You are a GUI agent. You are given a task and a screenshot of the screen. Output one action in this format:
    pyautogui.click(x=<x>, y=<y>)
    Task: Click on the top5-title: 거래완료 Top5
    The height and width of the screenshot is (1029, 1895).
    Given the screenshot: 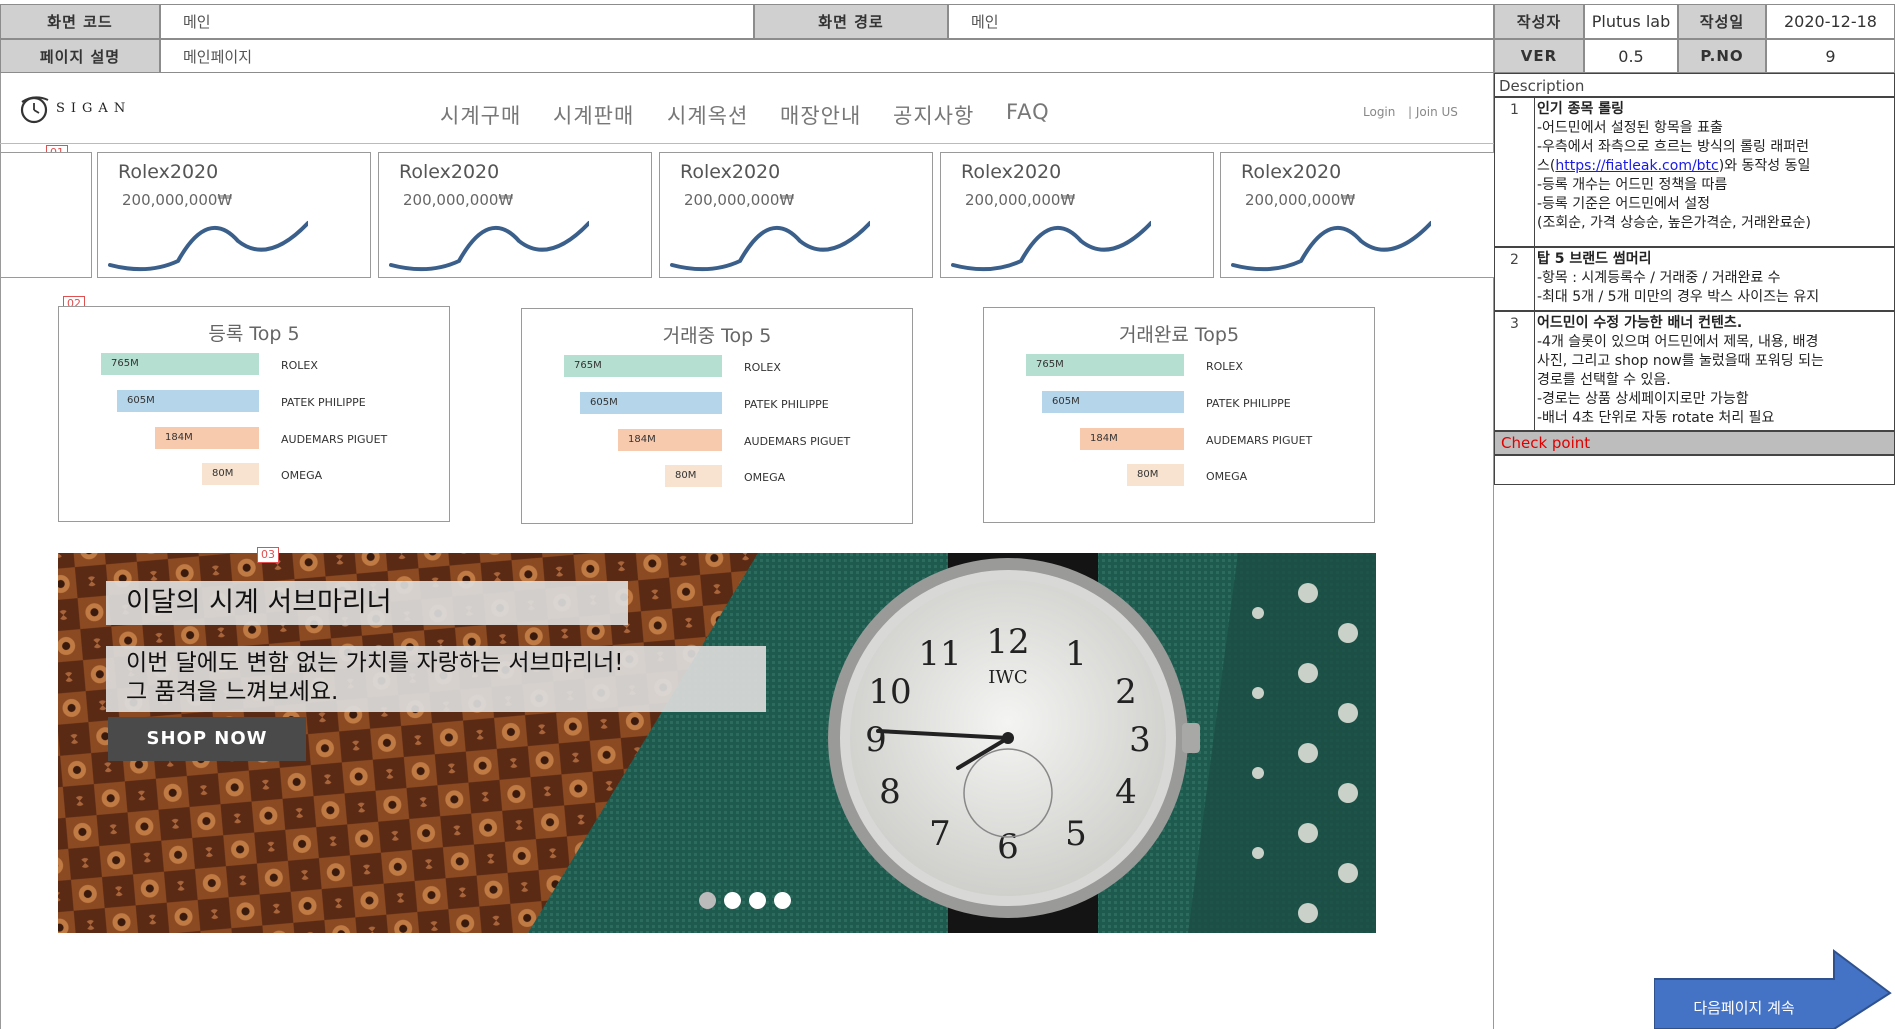 What is the action you would take?
    pyautogui.click(x=1179, y=335)
    